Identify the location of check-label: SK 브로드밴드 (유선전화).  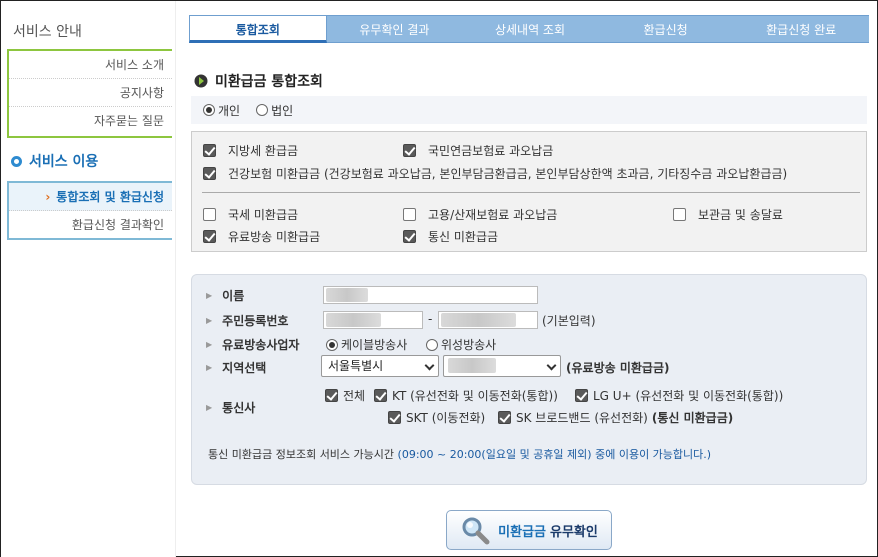
(582, 418).